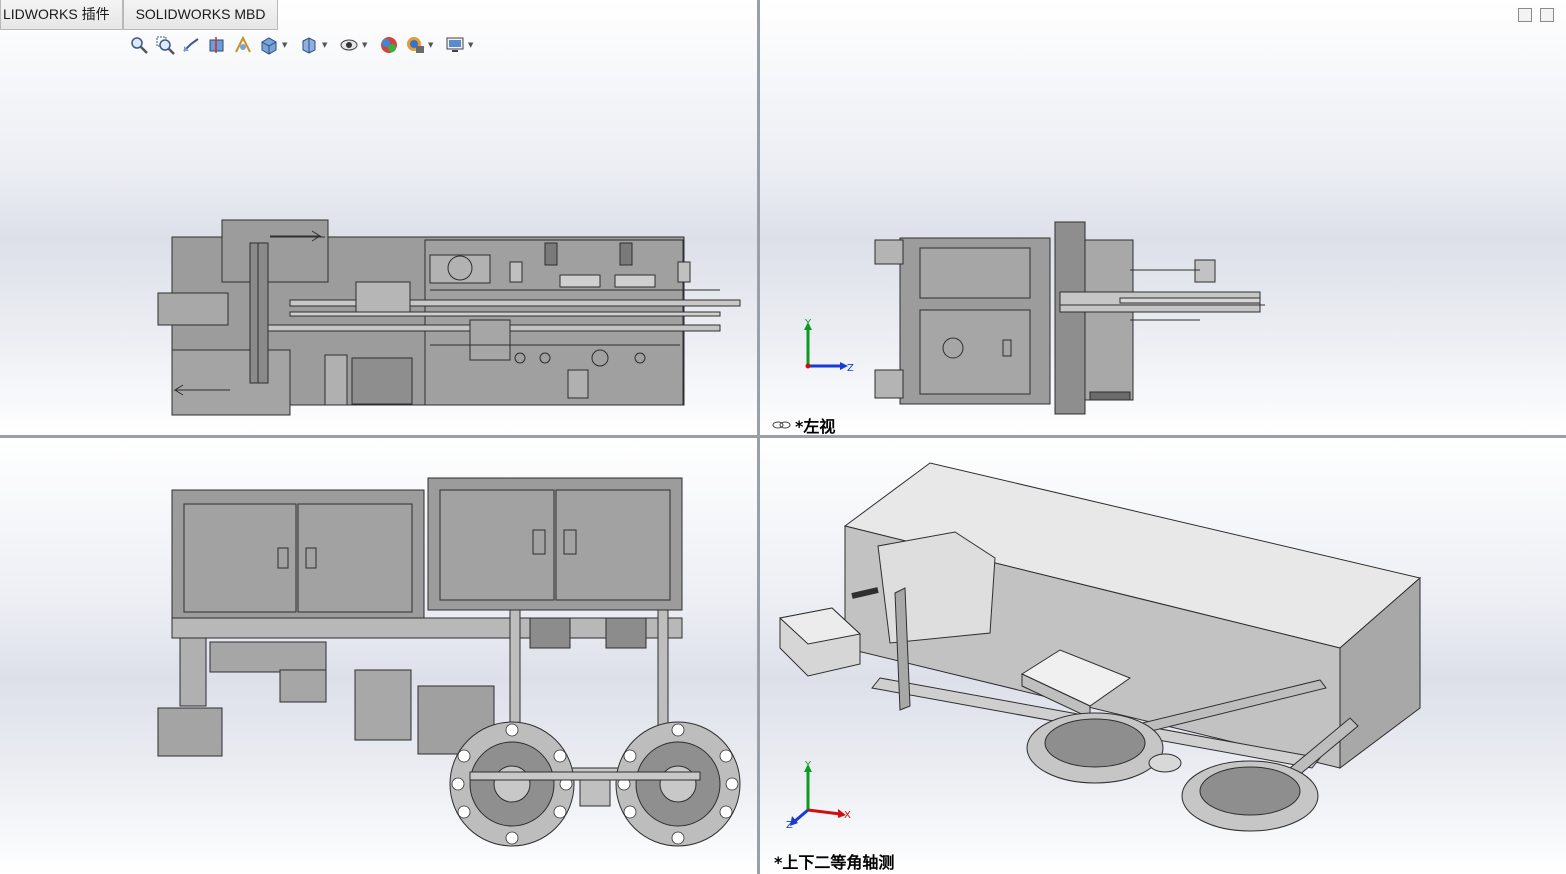  Describe the element at coordinates (217, 45) in the screenshot. I see `section-view-icon` at that location.